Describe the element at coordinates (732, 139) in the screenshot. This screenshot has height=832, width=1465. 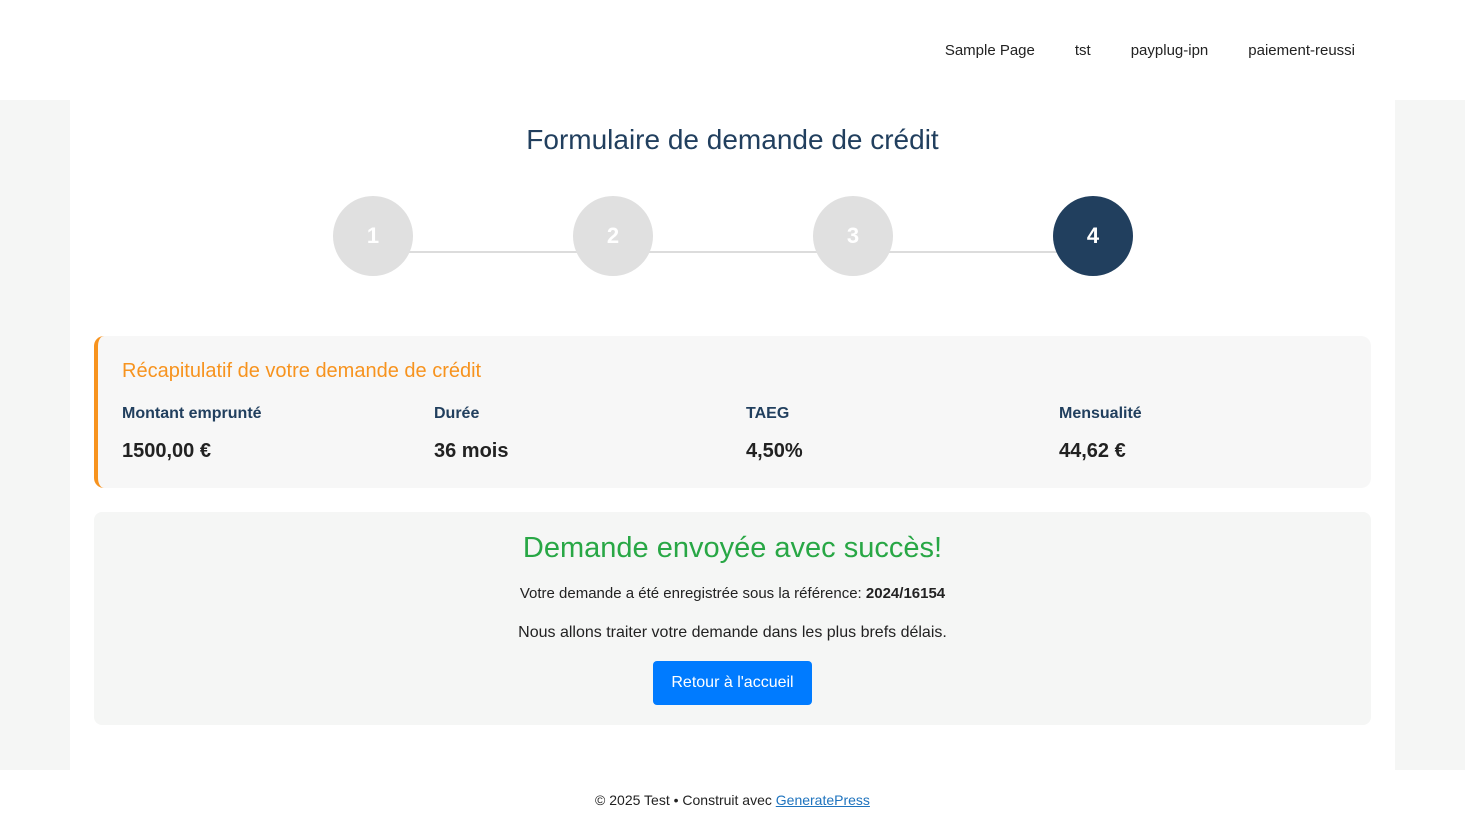
I see `page-title: Formulaire de demande de crédit` at that location.